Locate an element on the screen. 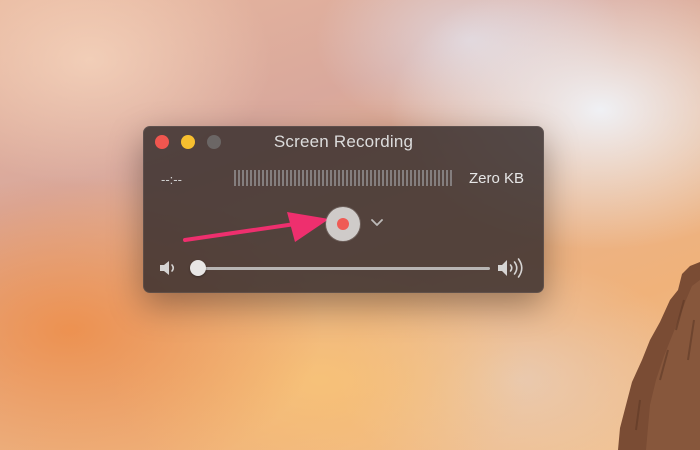 Image resolution: width=700 pixels, height=450 pixels. audio-level-meter is located at coordinates (343, 178).